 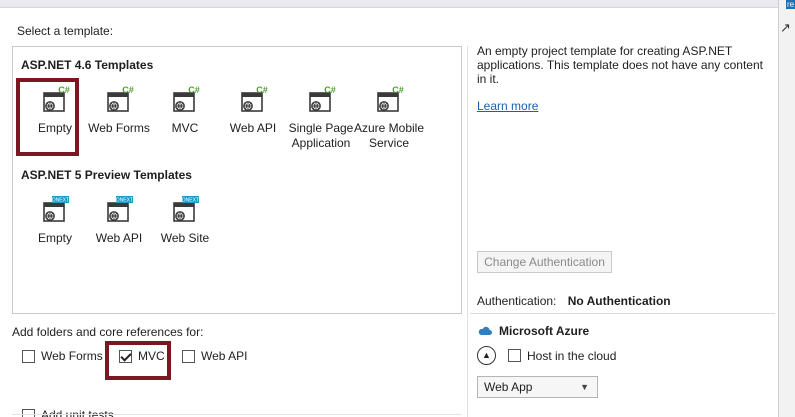 What do you see at coordinates (65, 31) in the screenshot?
I see `select-template-label: Select a template:` at bounding box center [65, 31].